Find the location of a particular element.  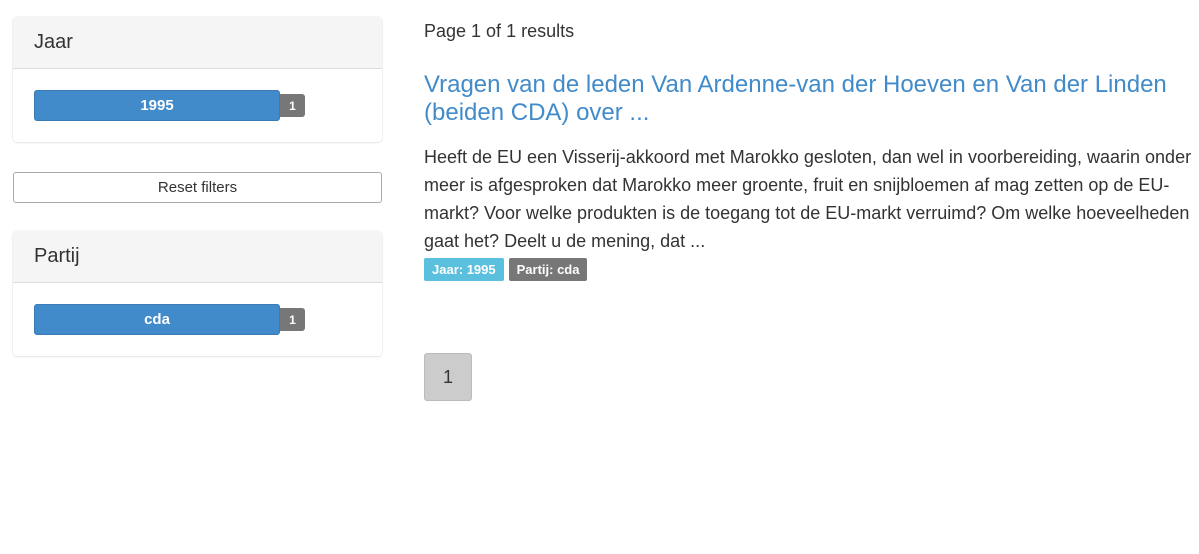

result-count-text: Page 1 of 1 results is located at coordinates (499, 31).